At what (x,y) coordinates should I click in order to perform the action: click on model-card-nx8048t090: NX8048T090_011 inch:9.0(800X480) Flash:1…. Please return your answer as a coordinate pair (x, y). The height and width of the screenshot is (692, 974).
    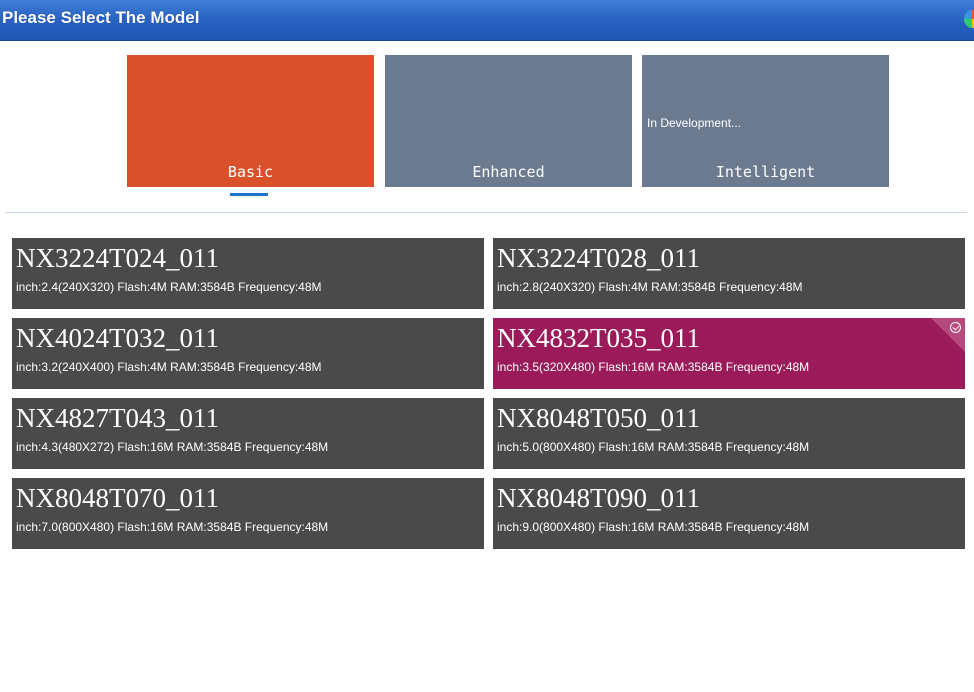
    Looking at the image, I should click on (729, 513).